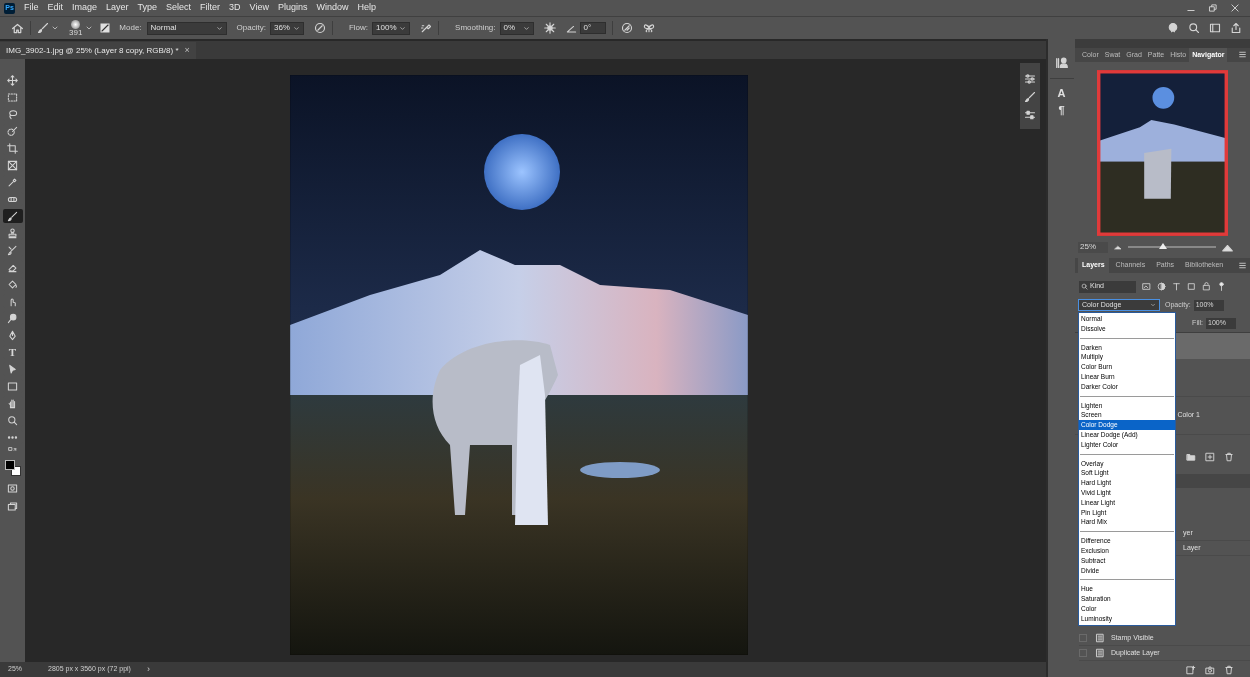 This screenshot has width=1250, height=677. I want to click on gear-icon, so click(549, 28).